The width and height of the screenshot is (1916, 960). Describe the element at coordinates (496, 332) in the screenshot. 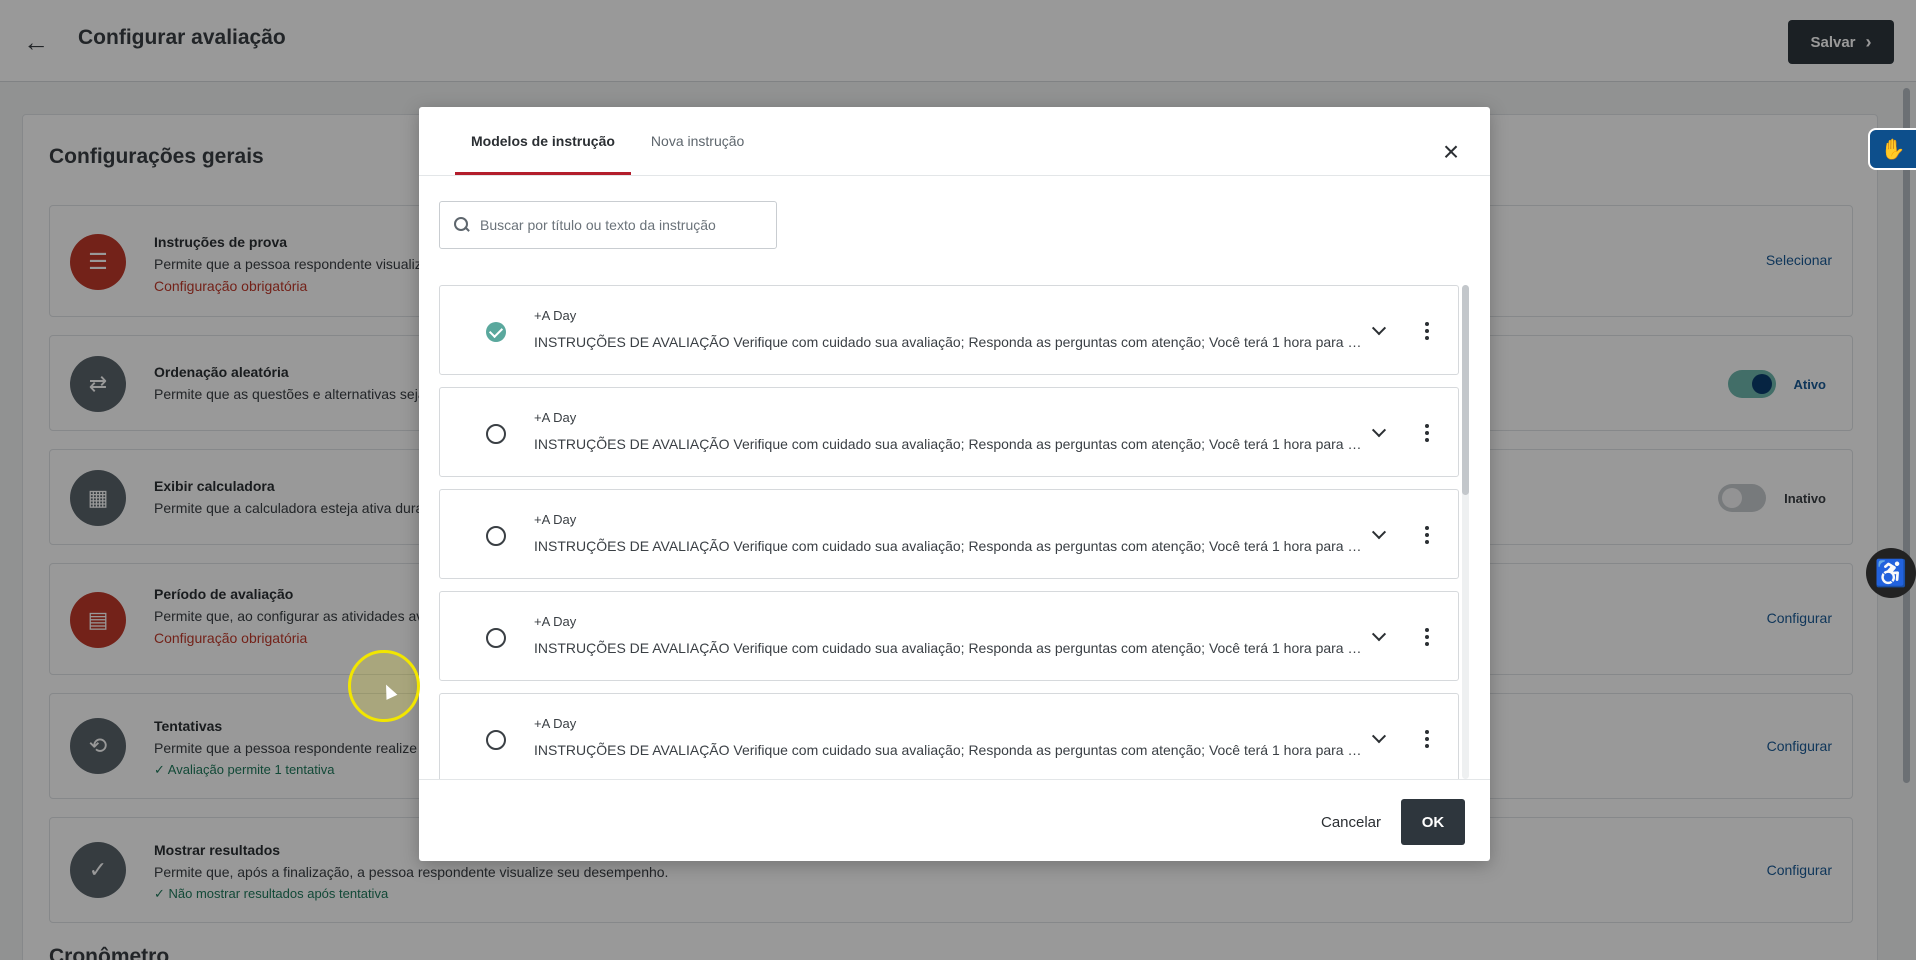

I see `radio-checked` at that location.